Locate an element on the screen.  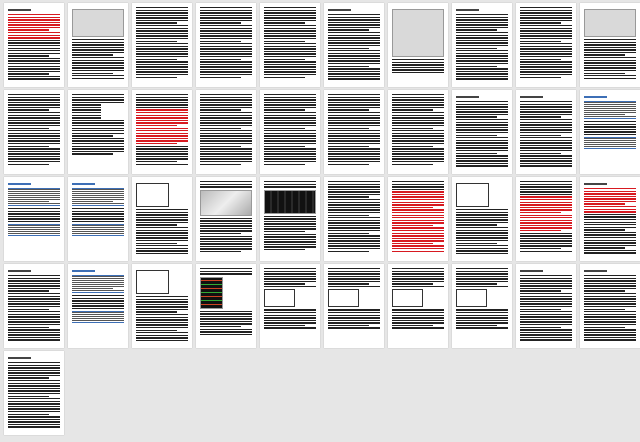
page-content is located at coordinates (98, 44).